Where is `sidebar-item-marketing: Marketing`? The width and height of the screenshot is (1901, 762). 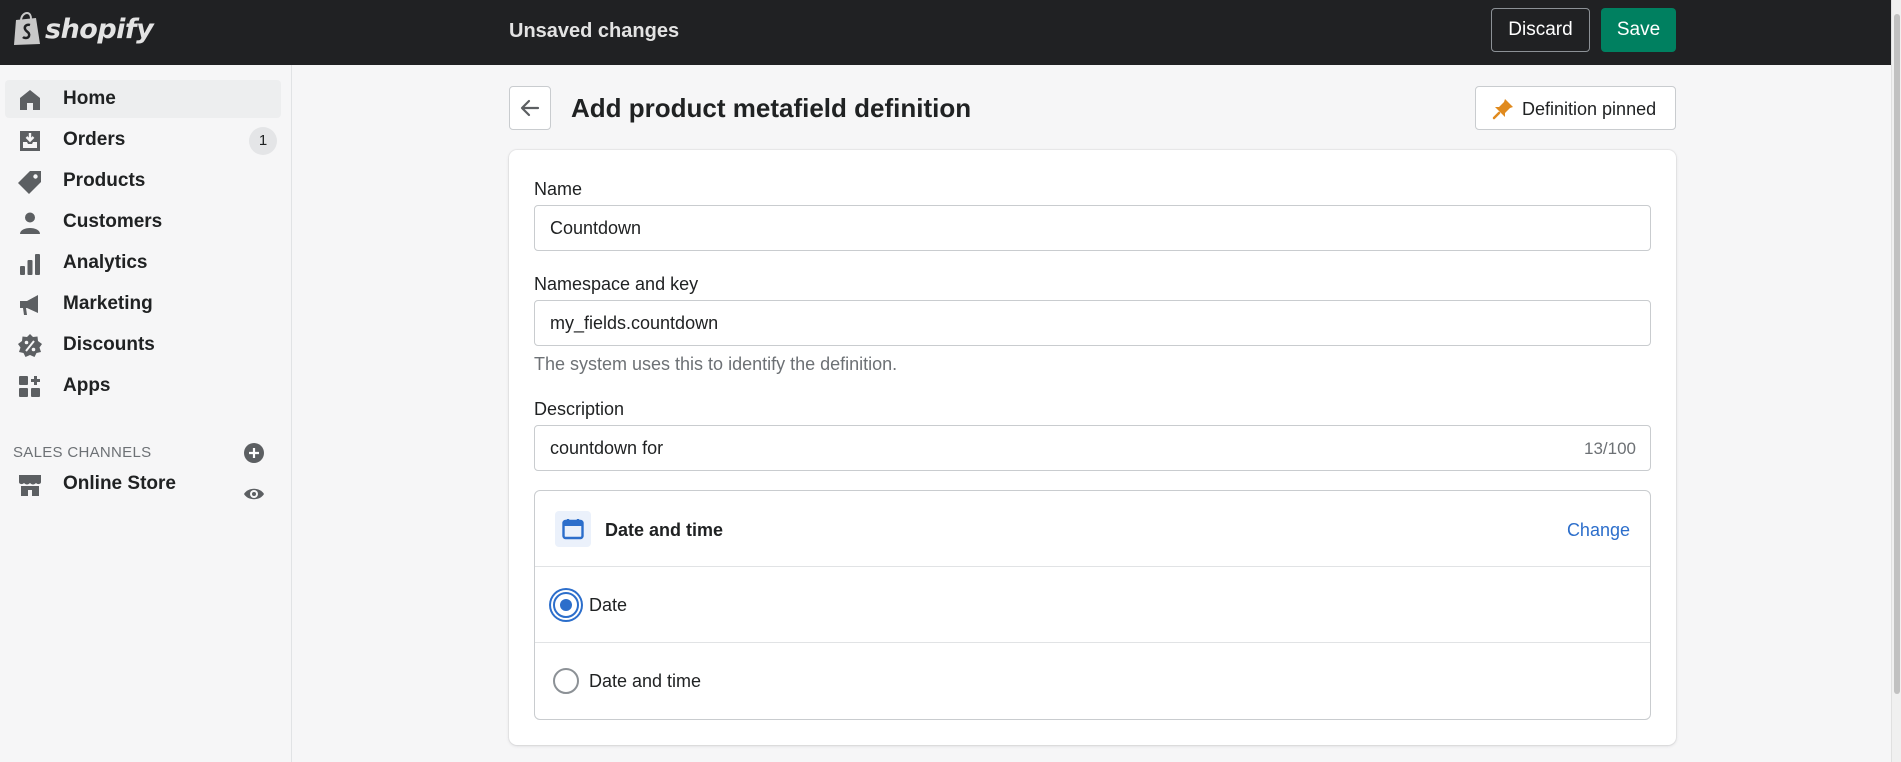
sidebar-item-marketing: Marketing is located at coordinates (143, 304).